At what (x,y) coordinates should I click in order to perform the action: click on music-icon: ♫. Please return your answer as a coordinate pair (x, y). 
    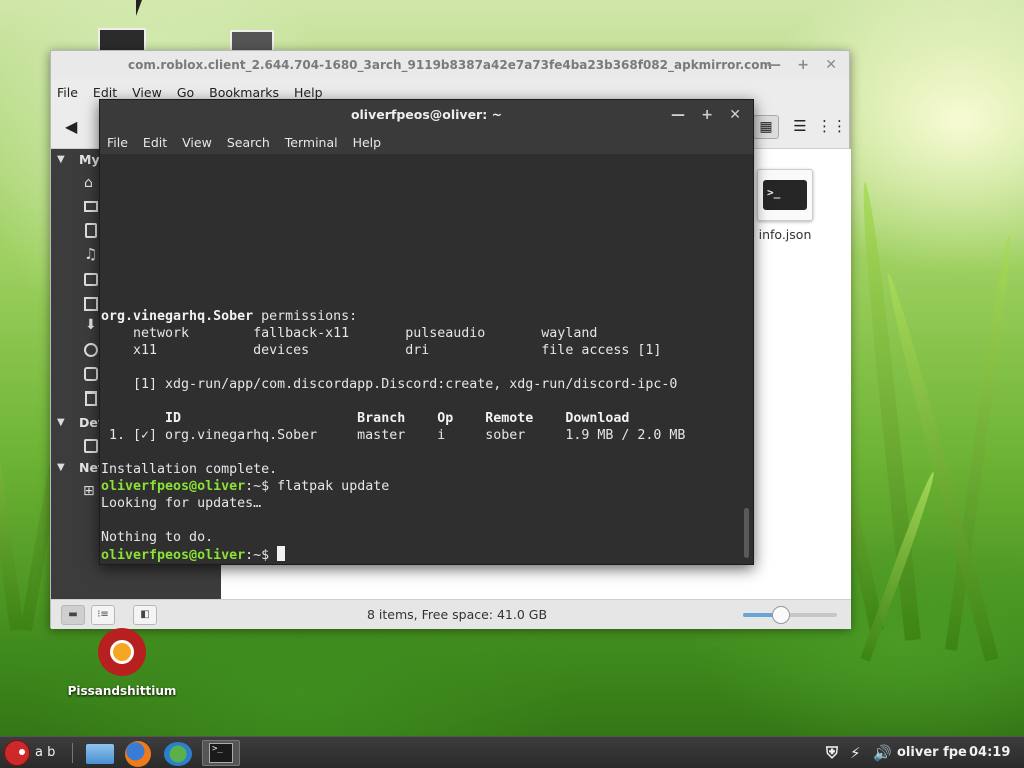
    Looking at the image, I should click on (90, 254).